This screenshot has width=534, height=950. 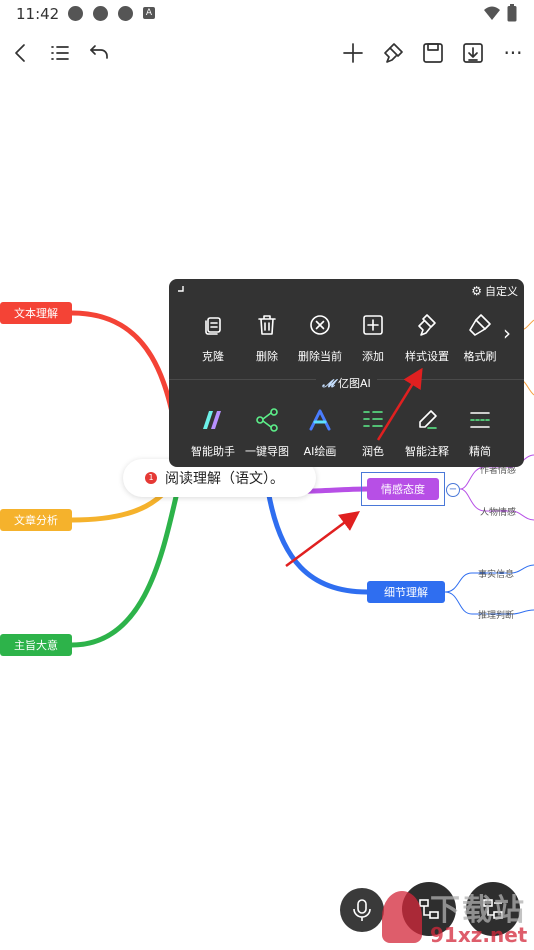 What do you see at coordinates (399, 404) in the screenshot?
I see `arrow-to-style-settings` at bounding box center [399, 404].